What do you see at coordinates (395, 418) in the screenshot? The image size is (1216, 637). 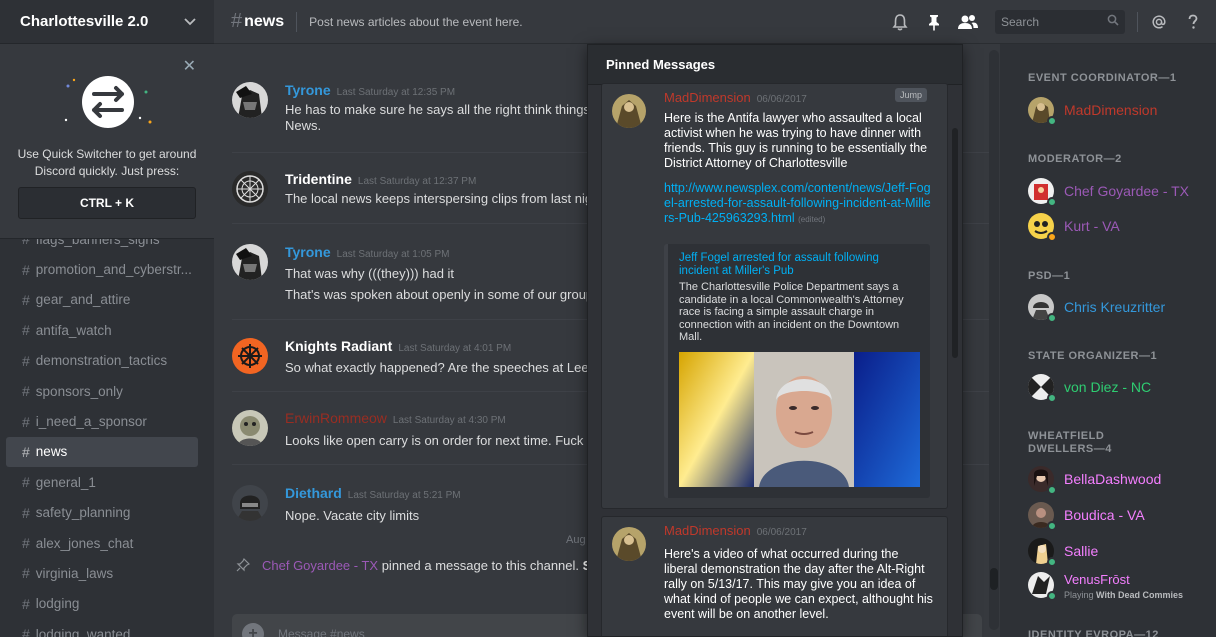 I see `message-author: ErwinRommeow Last Saturday at 4:30 PM` at bounding box center [395, 418].